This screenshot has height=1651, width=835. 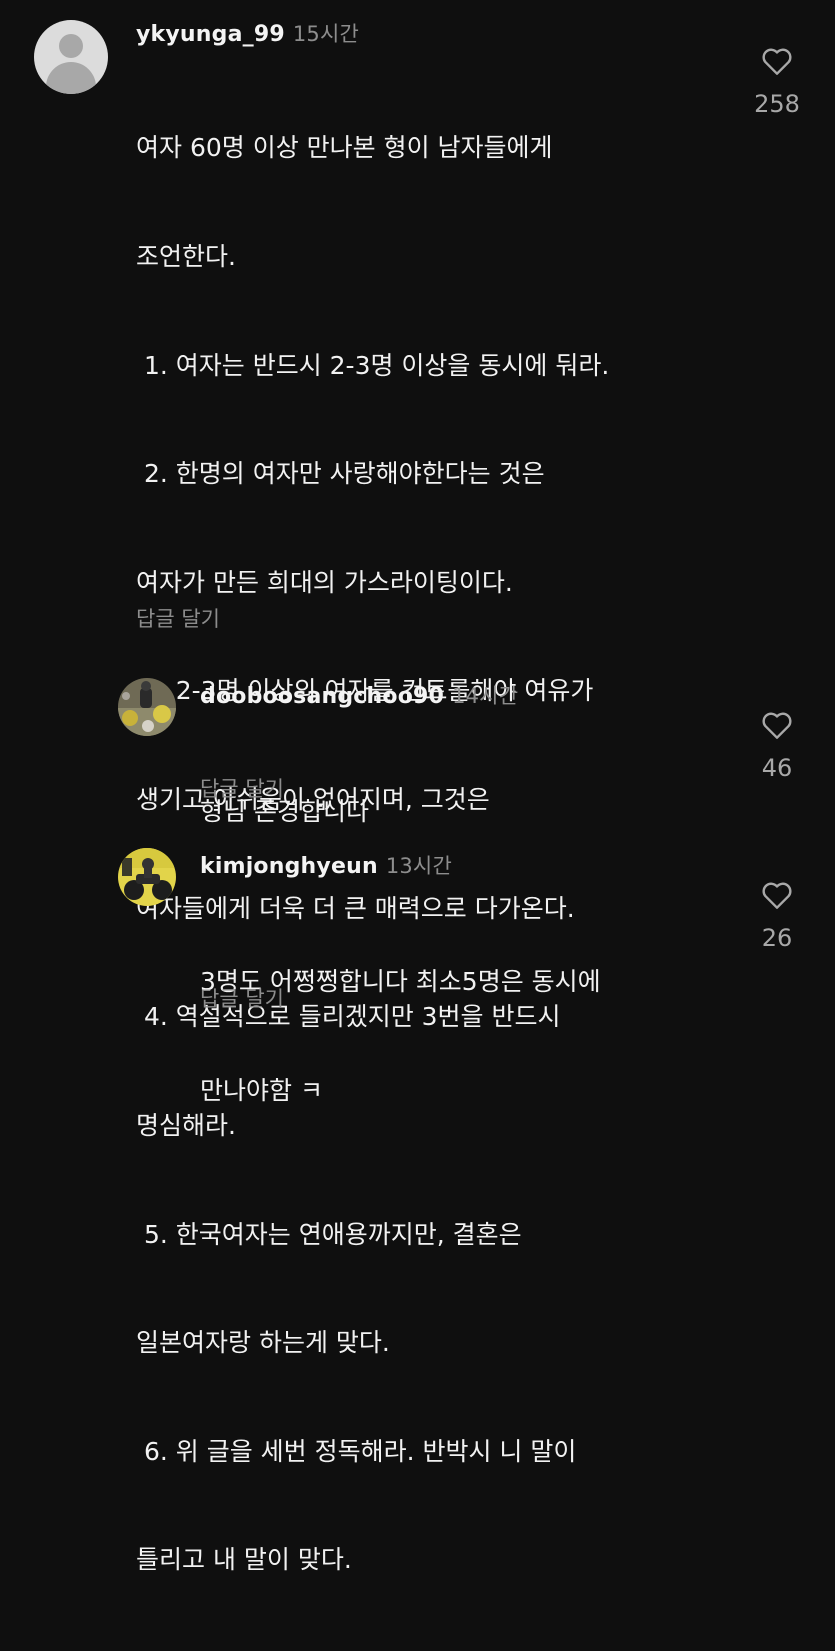 I want to click on like-count: 46, so click(x=777, y=768).